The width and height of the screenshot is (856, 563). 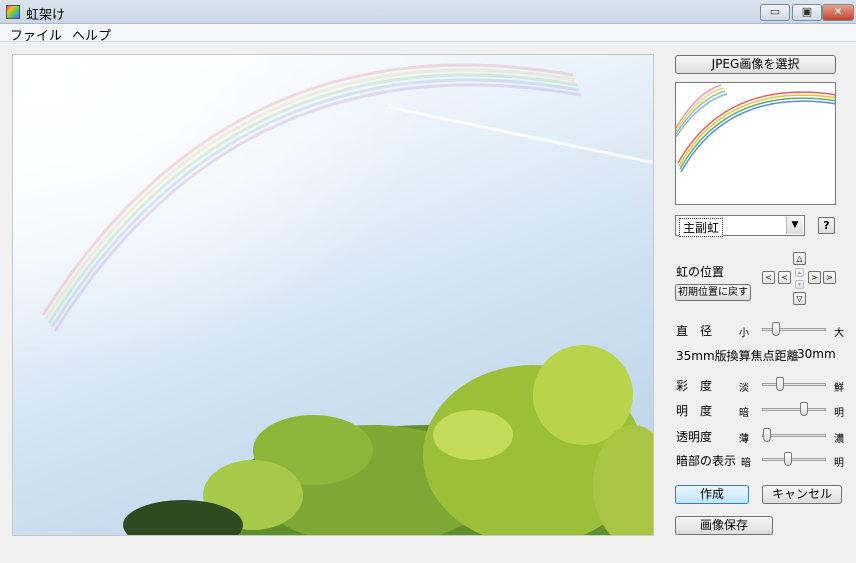 I want to click on create-button: 作成, so click(x=712, y=494).